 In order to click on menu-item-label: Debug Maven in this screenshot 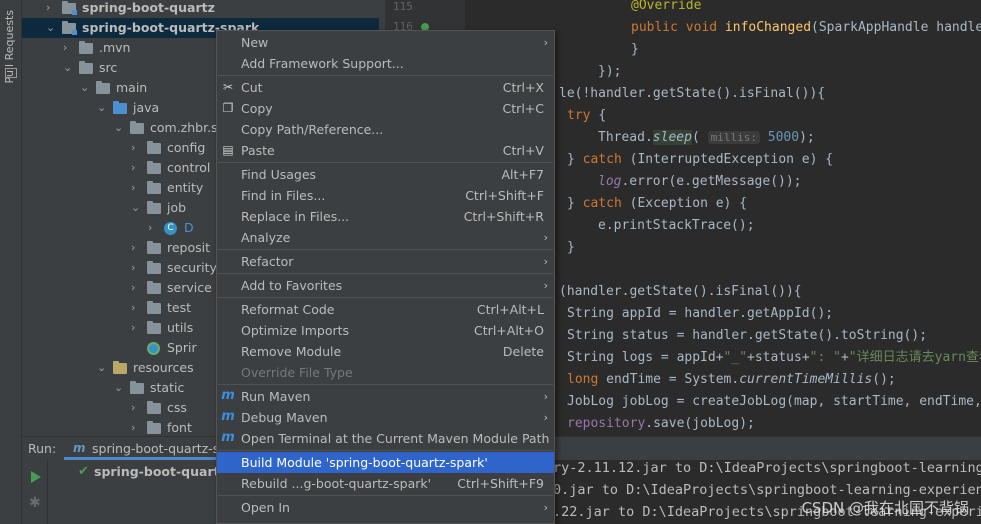, I will do `click(284, 417)`.